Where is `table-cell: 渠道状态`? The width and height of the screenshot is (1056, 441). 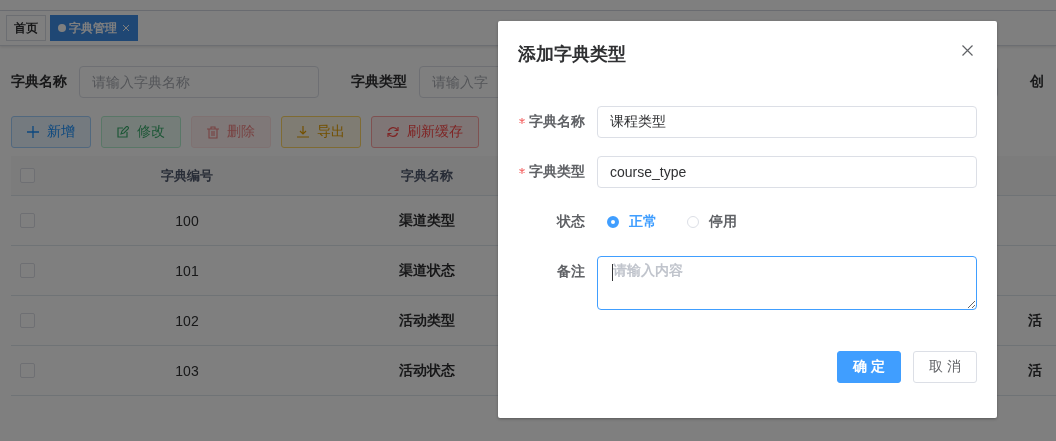 table-cell: 渠道状态 is located at coordinates (427, 270).